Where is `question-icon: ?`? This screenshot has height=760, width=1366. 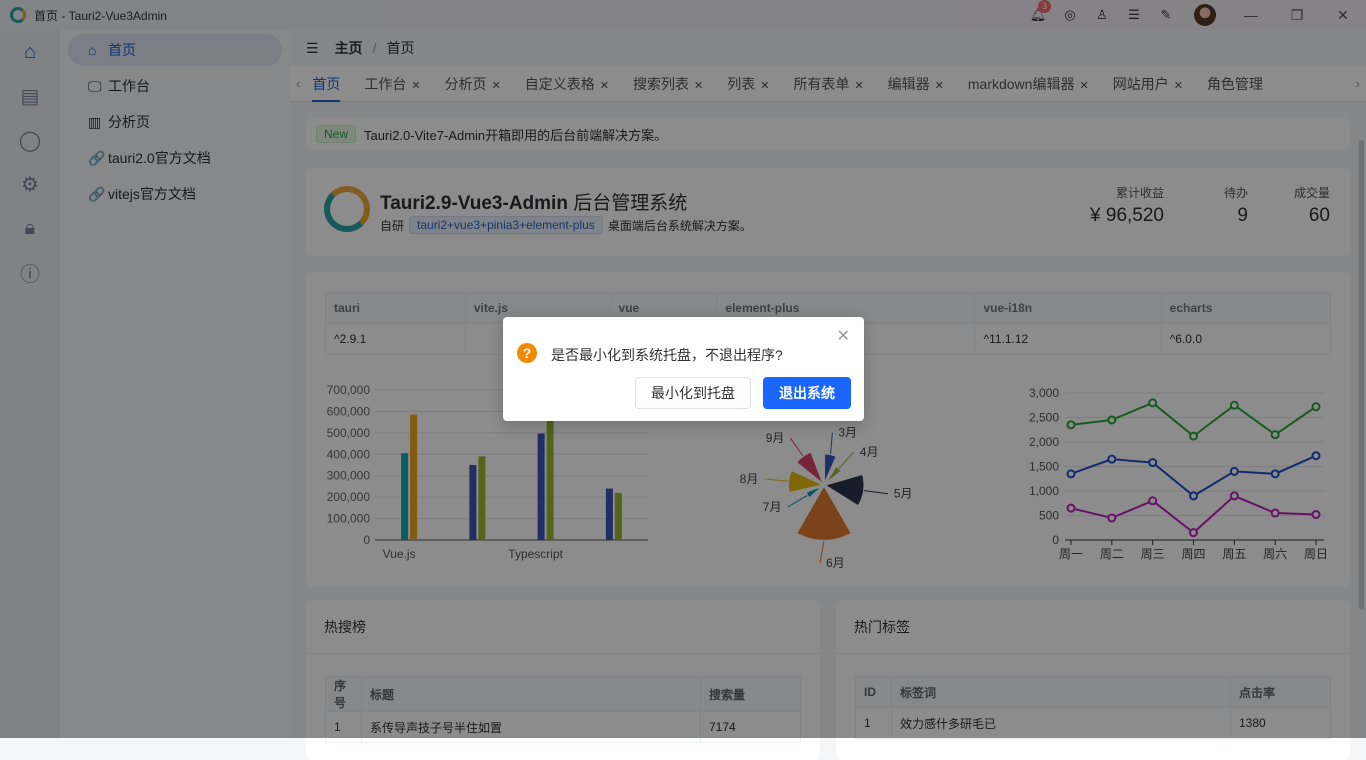 question-icon: ? is located at coordinates (527, 353).